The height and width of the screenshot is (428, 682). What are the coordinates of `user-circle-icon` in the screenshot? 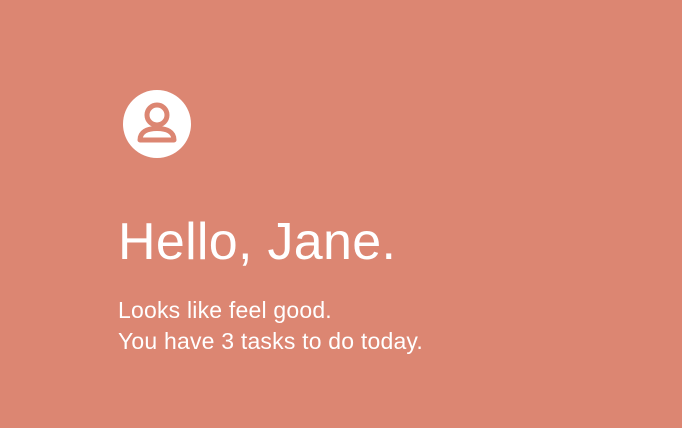 It's located at (157, 124).